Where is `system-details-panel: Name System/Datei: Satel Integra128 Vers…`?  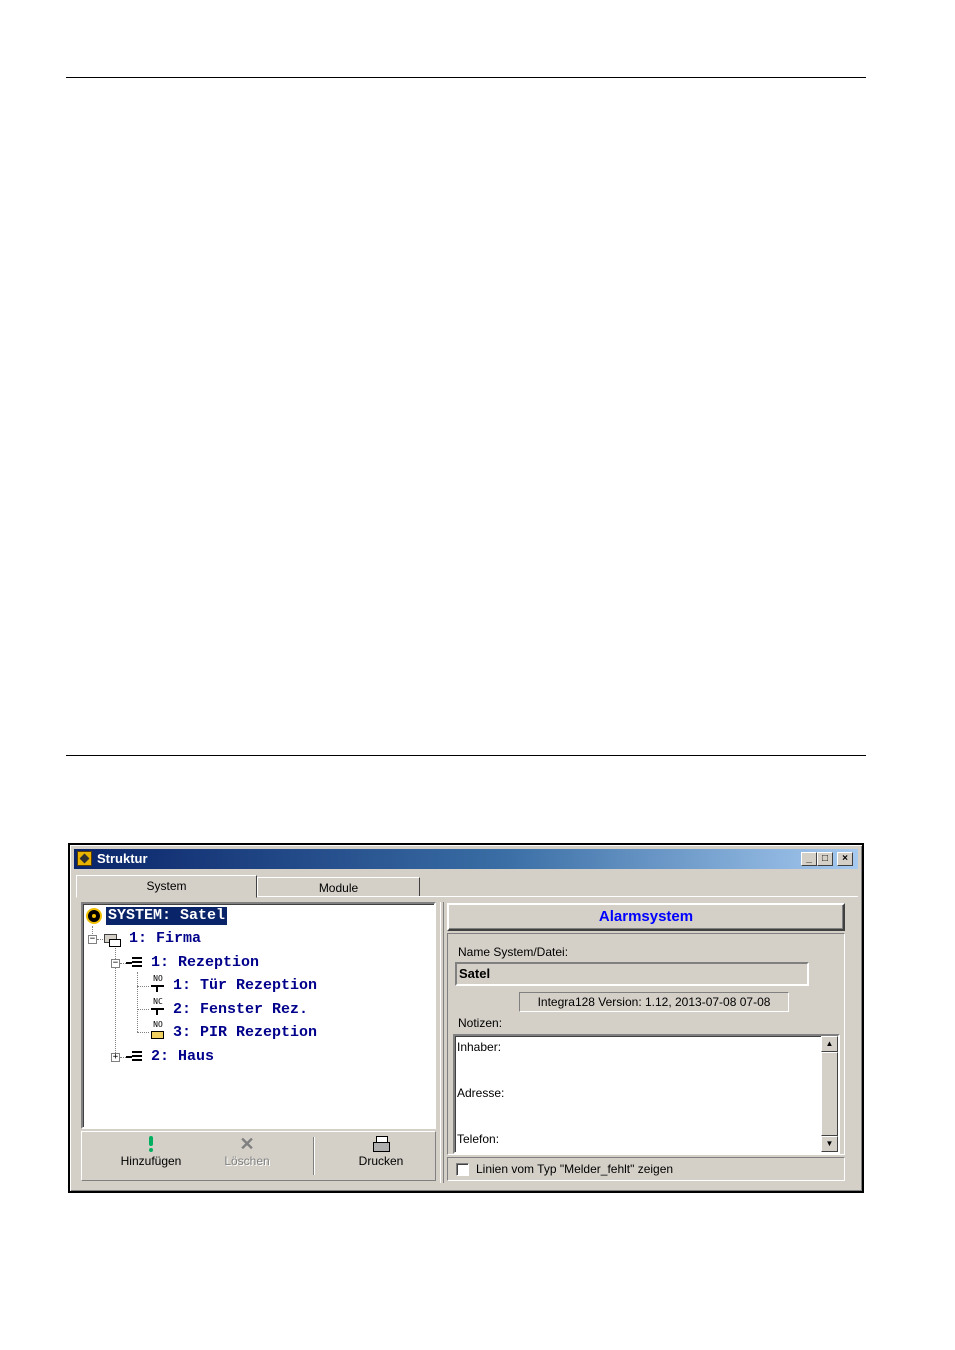
system-details-panel: Name System/Datei: Satel Integra128 Vers… is located at coordinates (646, 1044).